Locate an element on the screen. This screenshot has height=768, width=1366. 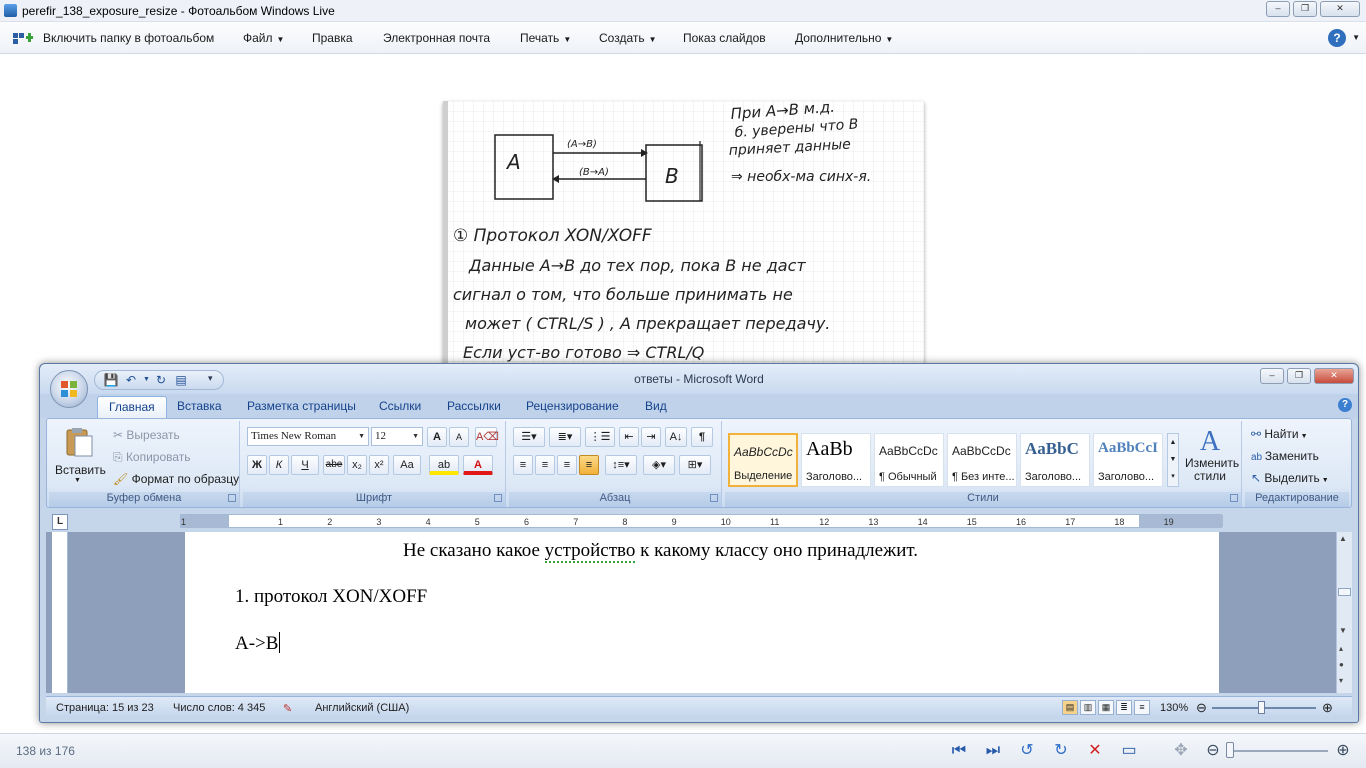
word-help-icon: ? is located at coordinates (1345, 405).